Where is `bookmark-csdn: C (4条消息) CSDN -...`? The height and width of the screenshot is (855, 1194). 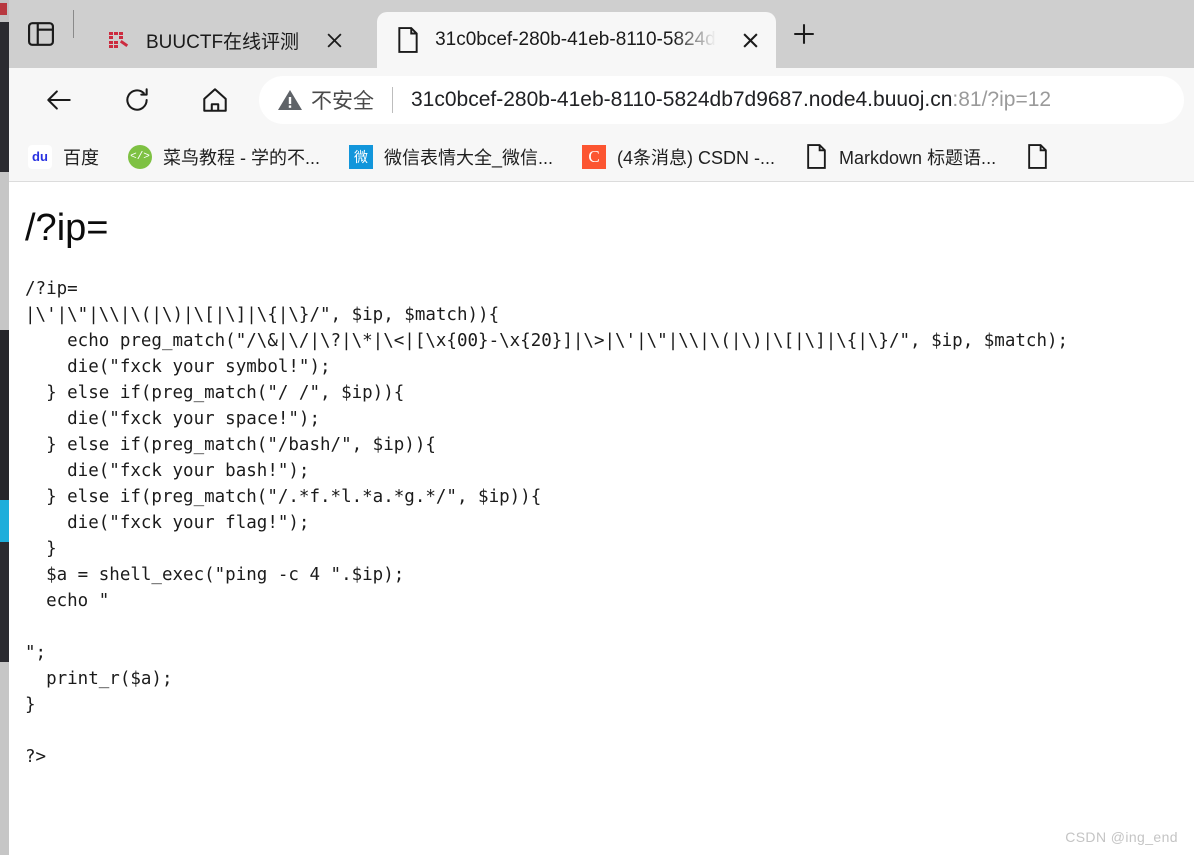 bookmark-csdn: C (4条消息) CSDN -... is located at coordinates (678, 157).